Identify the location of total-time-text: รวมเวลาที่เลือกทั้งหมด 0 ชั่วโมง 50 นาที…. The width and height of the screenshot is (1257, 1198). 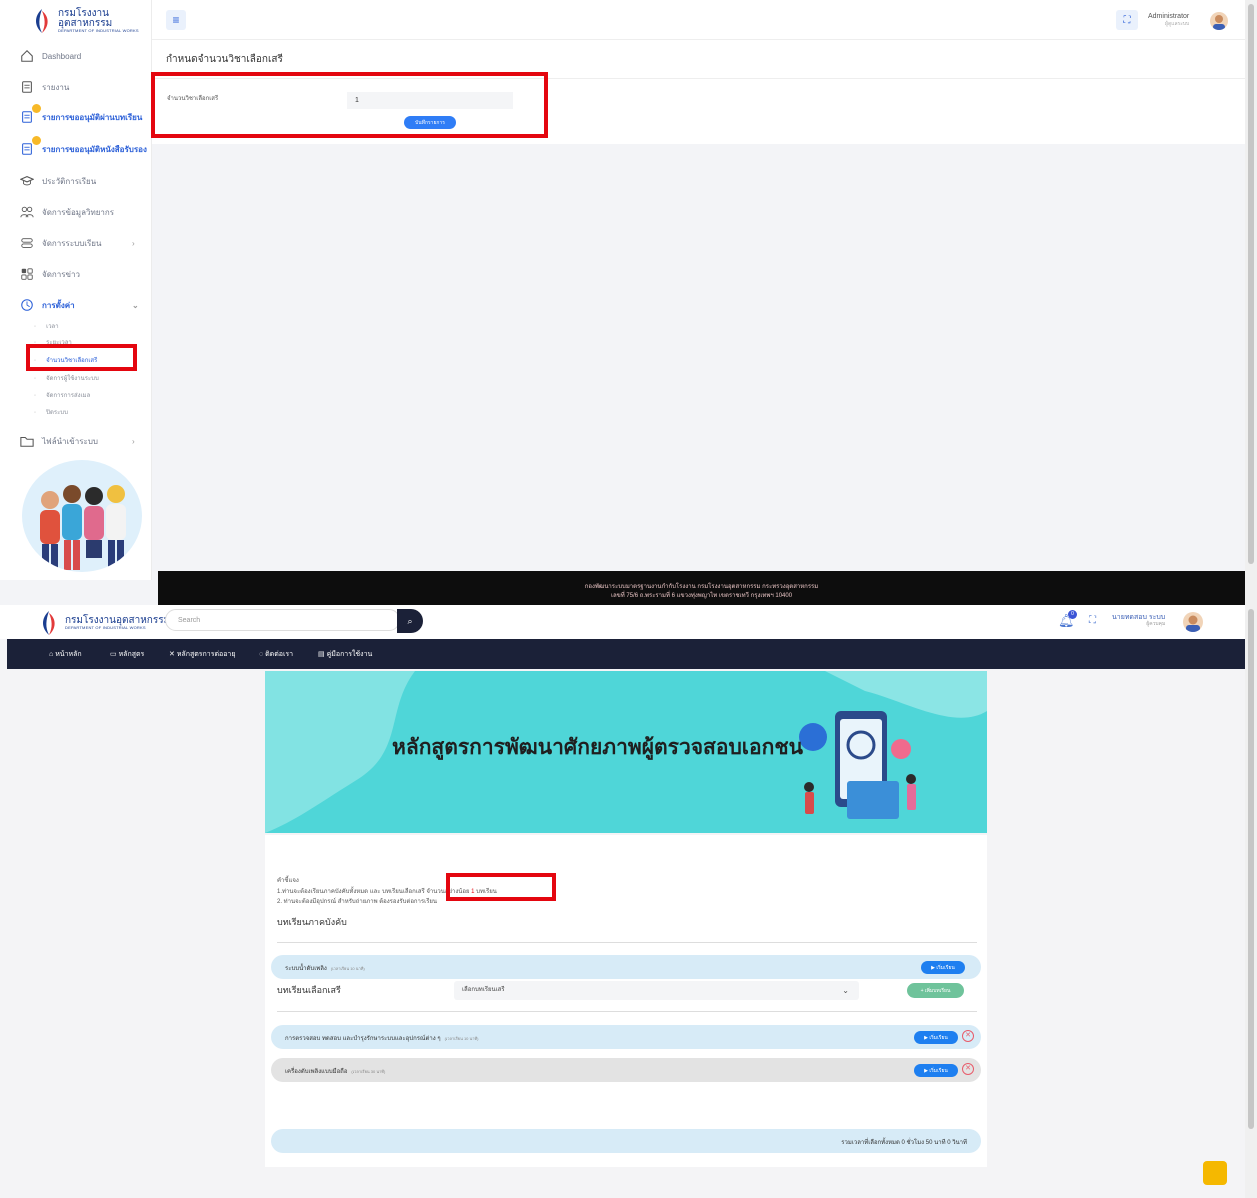
(904, 1143).